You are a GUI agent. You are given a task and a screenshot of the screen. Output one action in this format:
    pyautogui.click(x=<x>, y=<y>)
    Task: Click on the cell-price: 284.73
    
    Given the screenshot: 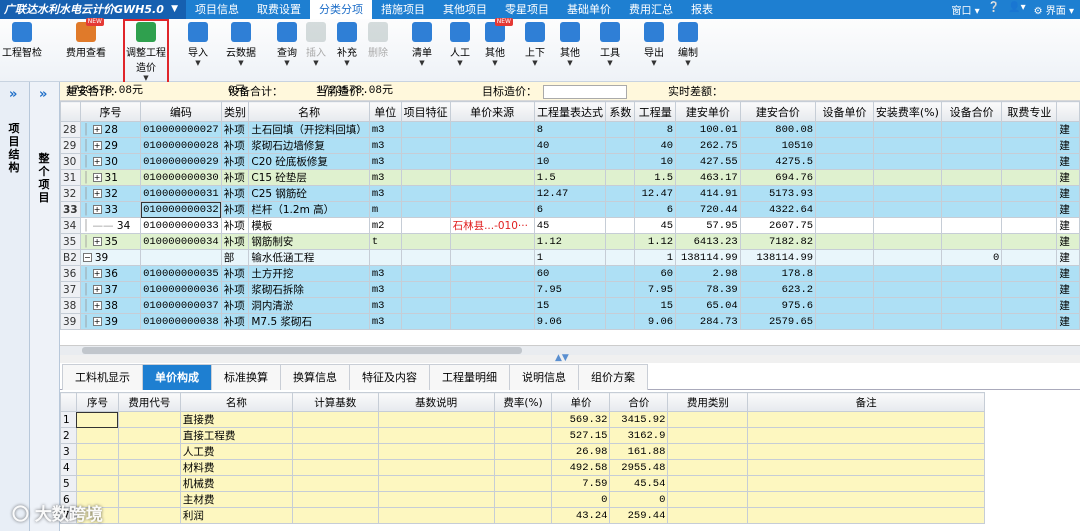 What is the action you would take?
    pyautogui.click(x=708, y=321)
    